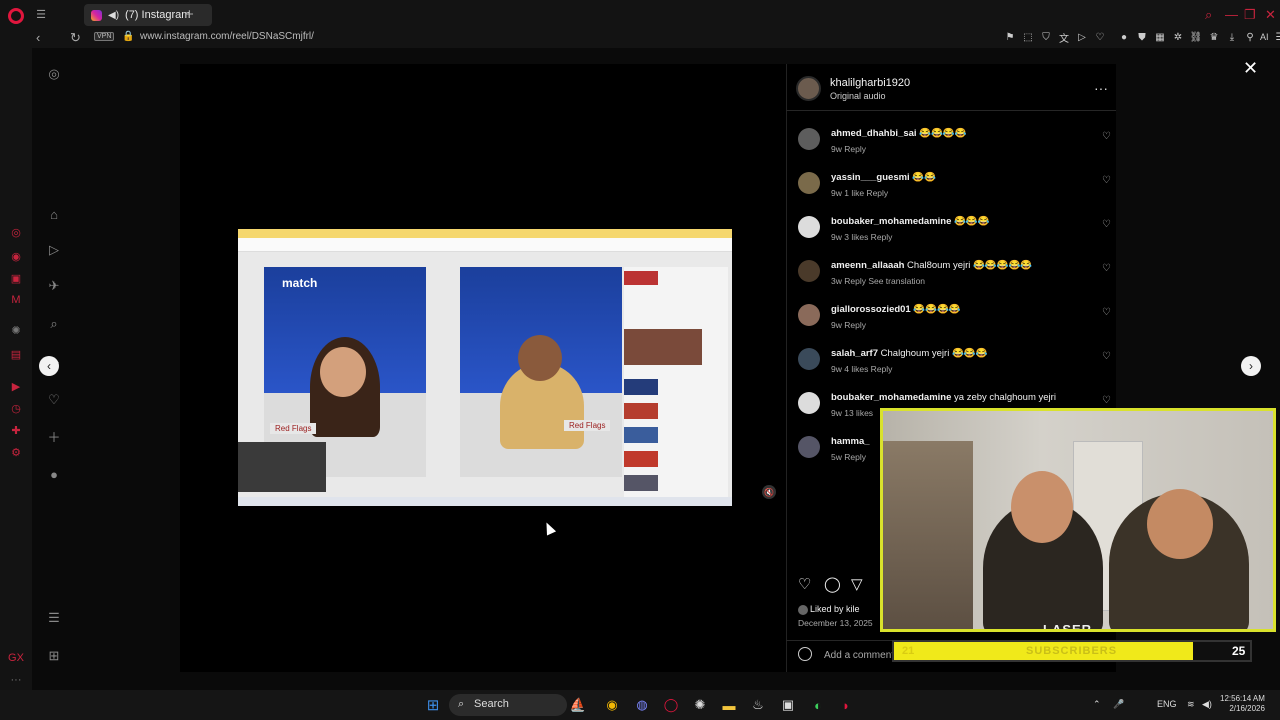 The height and width of the screenshot is (720, 1280). I want to click on player-icon: ▶, so click(16, 386).